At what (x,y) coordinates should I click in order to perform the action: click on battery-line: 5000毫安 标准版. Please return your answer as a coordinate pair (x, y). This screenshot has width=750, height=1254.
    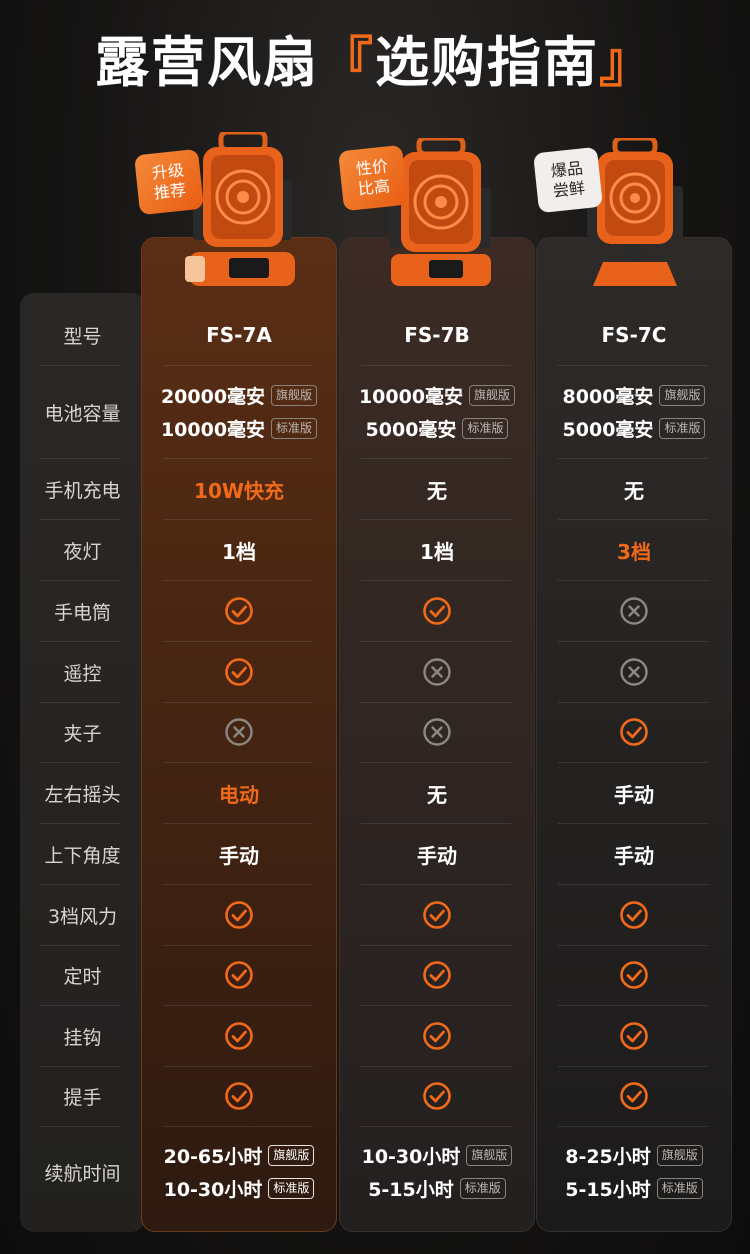
    Looking at the image, I should click on (634, 428).